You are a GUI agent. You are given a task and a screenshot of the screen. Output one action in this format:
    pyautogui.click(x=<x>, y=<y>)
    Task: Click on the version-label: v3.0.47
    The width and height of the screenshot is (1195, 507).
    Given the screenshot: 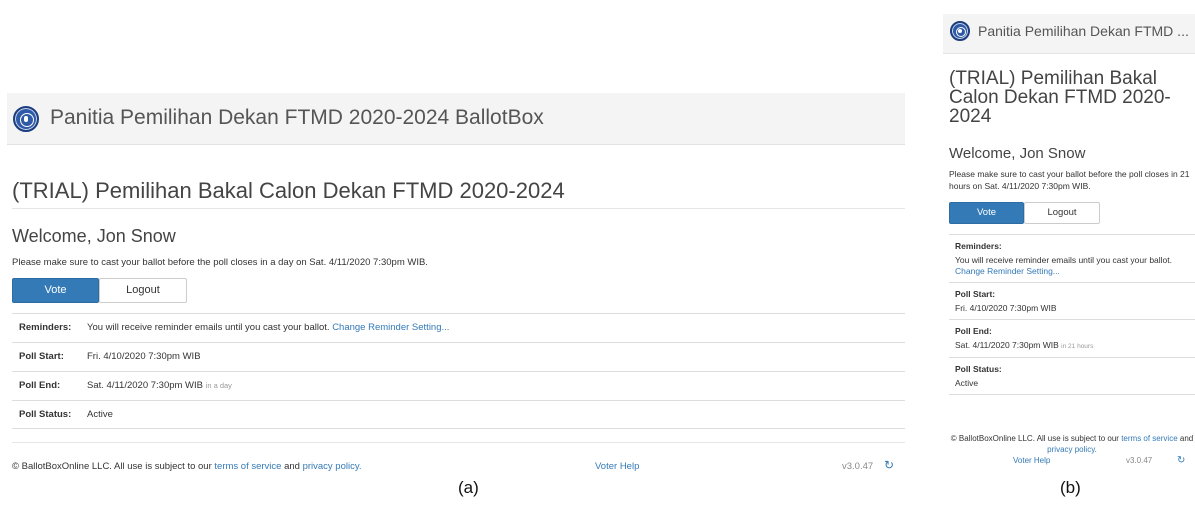 What is the action you would take?
    pyautogui.click(x=858, y=466)
    